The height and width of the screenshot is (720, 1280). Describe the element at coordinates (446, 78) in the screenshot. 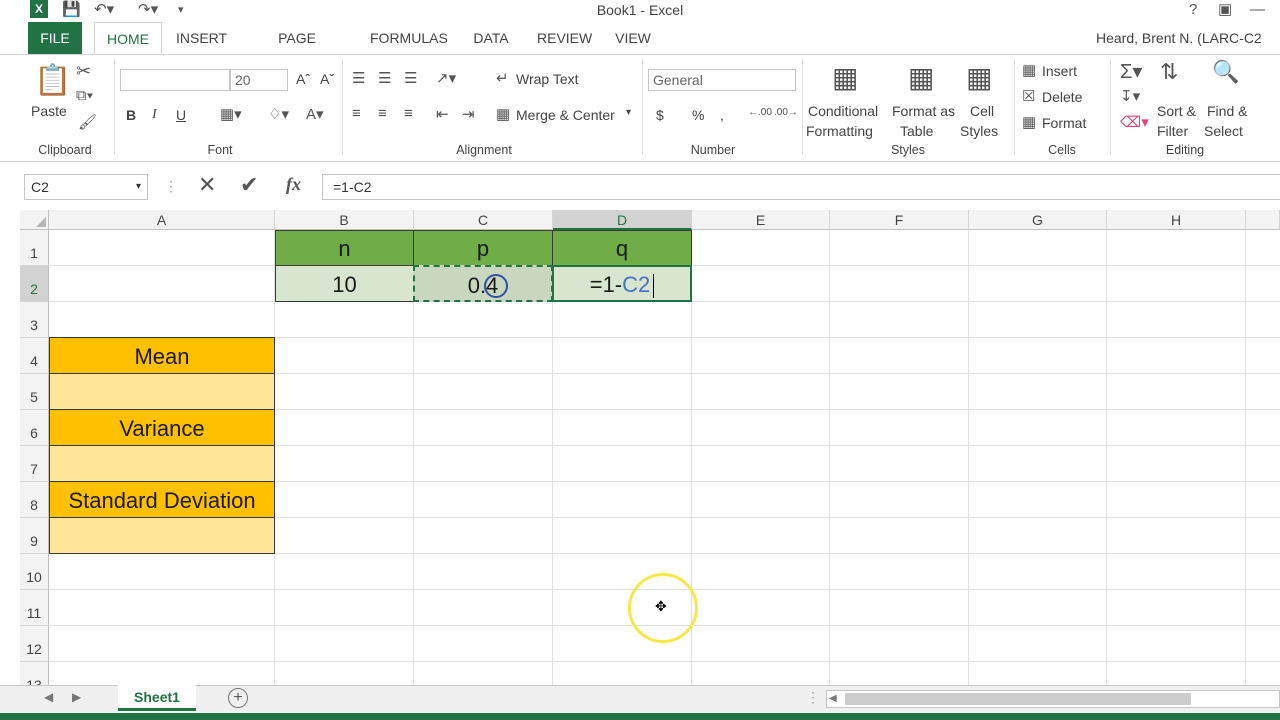

I see `orientation-icon: ↗▾` at that location.